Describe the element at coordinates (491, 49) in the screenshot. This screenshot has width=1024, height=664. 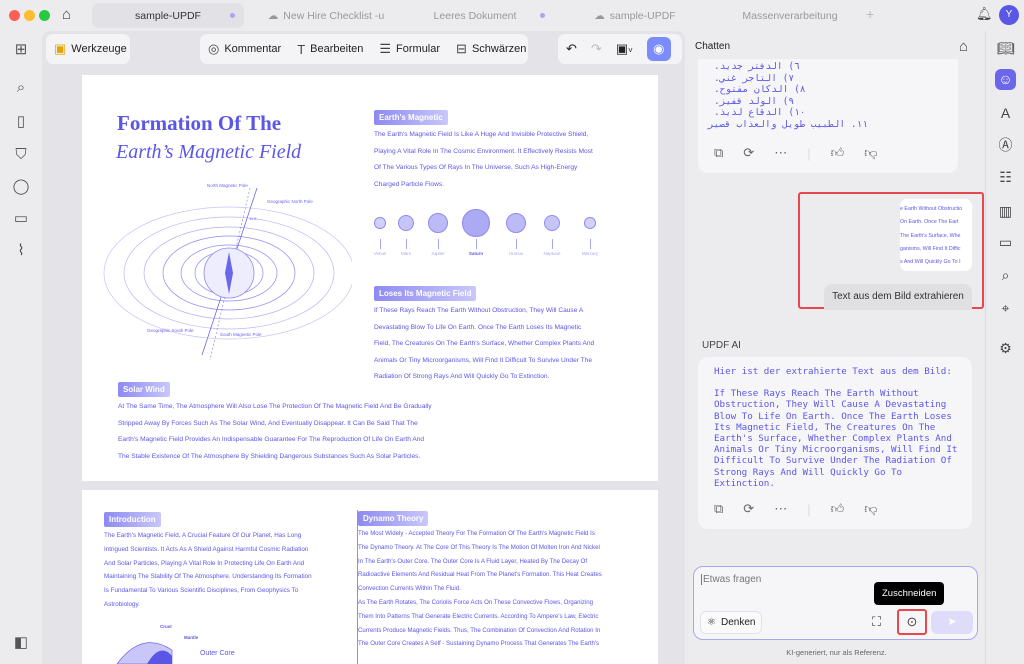
I see `redact-button: ⊟ Schwärzen` at that location.